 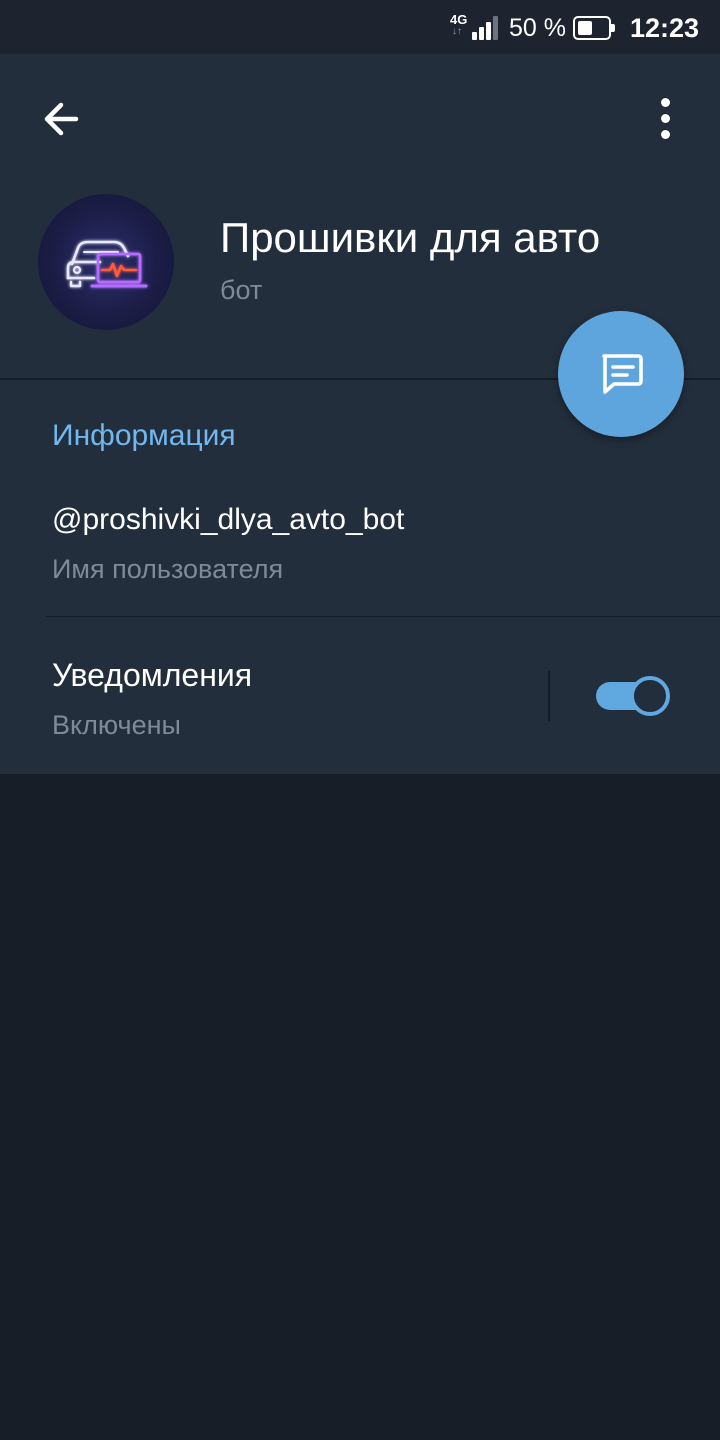 What do you see at coordinates (241, 290) in the screenshot?
I see `profile-subtitle: бот` at bounding box center [241, 290].